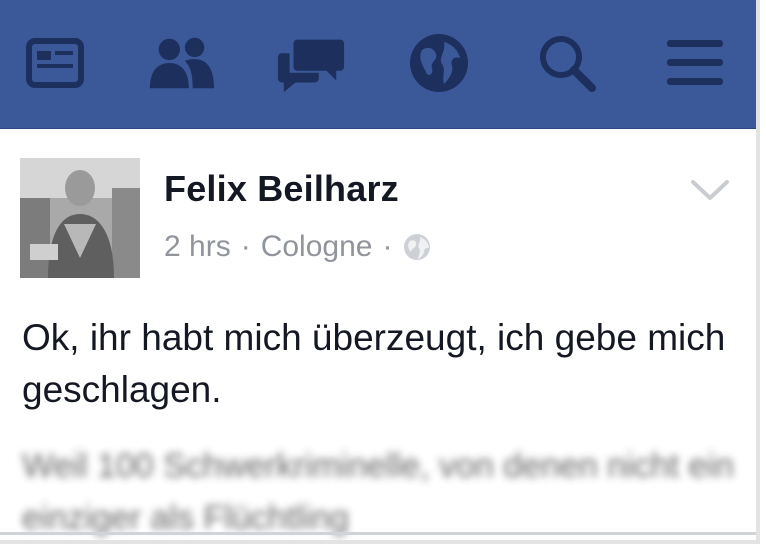  What do you see at coordinates (378, 533) in the screenshot?
I see `bottom-divider` at bounding box center [378, 533].